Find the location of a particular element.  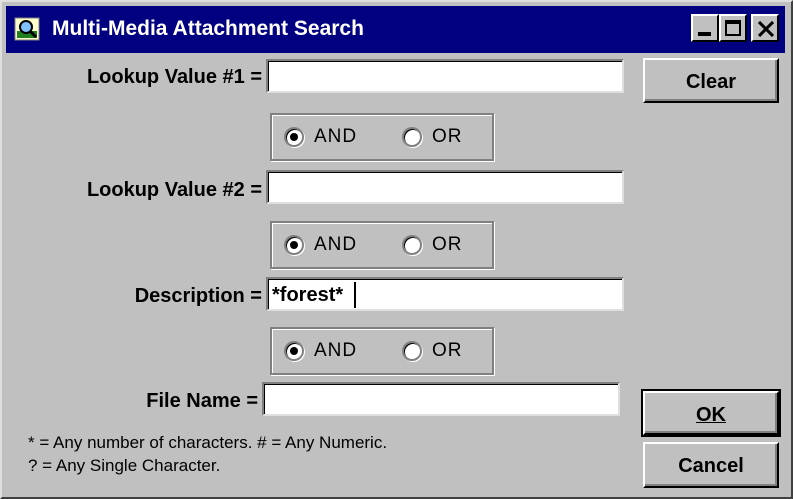

operator-group-2: AND OR is located at coordinates (382, 245).